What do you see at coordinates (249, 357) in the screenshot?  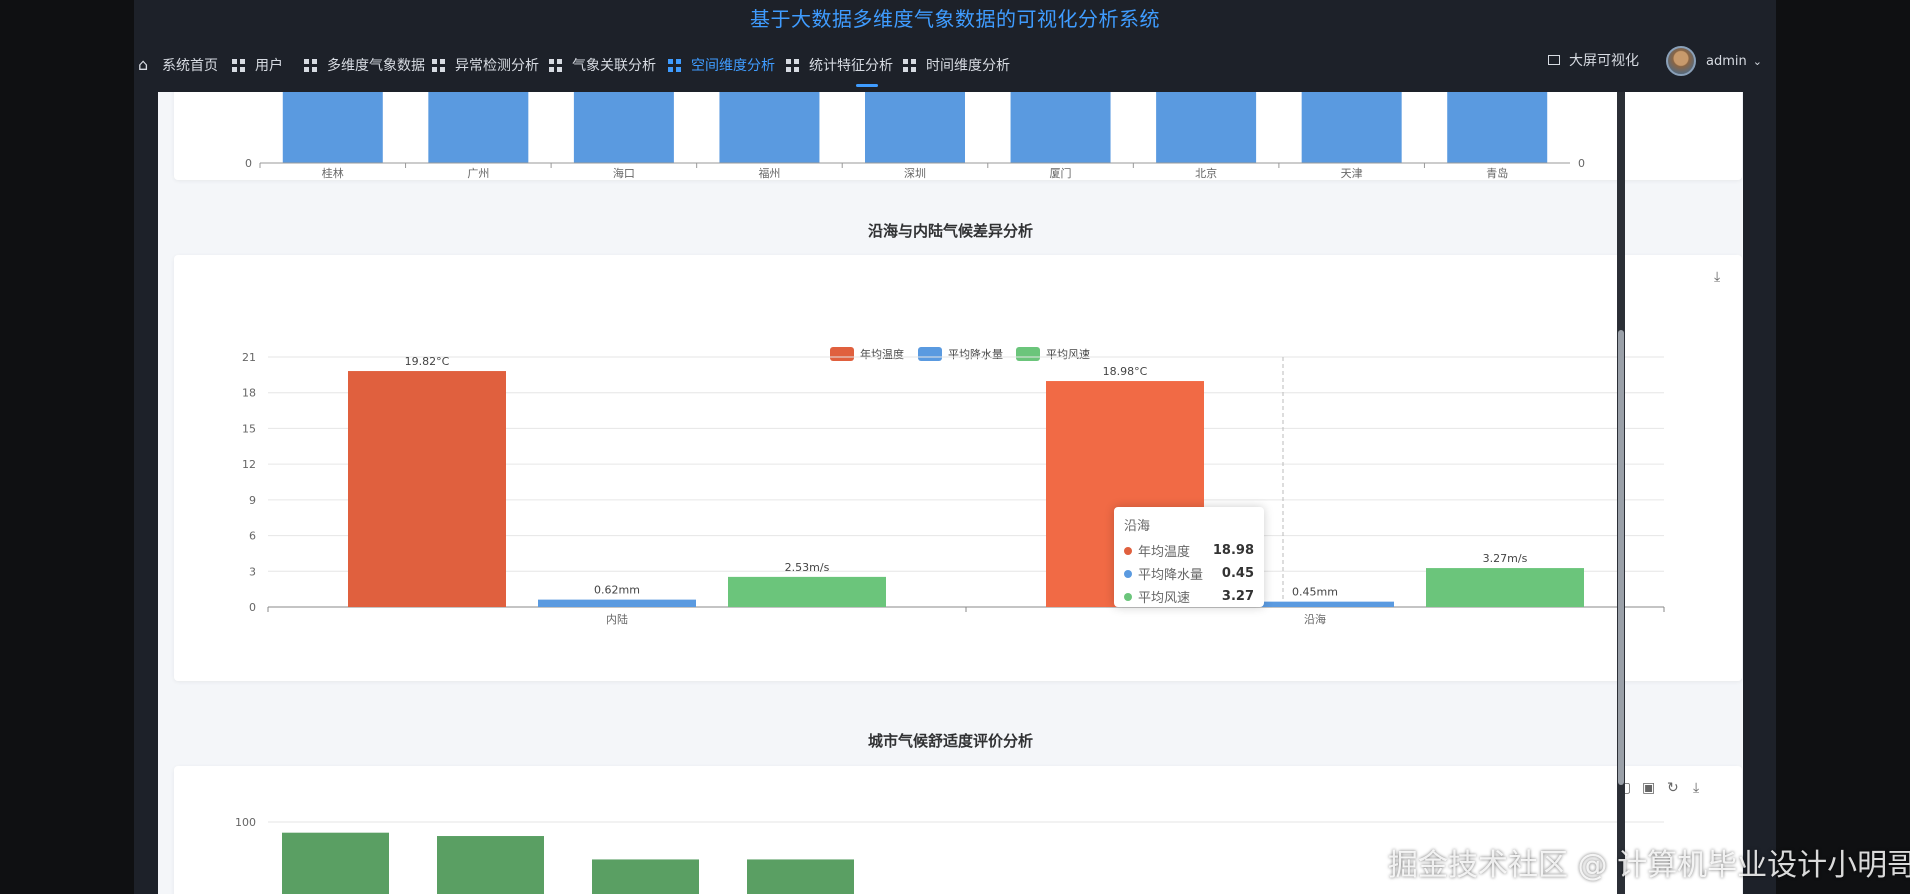 I see `y-tick-label: 21` at bounding box center [249, 357].